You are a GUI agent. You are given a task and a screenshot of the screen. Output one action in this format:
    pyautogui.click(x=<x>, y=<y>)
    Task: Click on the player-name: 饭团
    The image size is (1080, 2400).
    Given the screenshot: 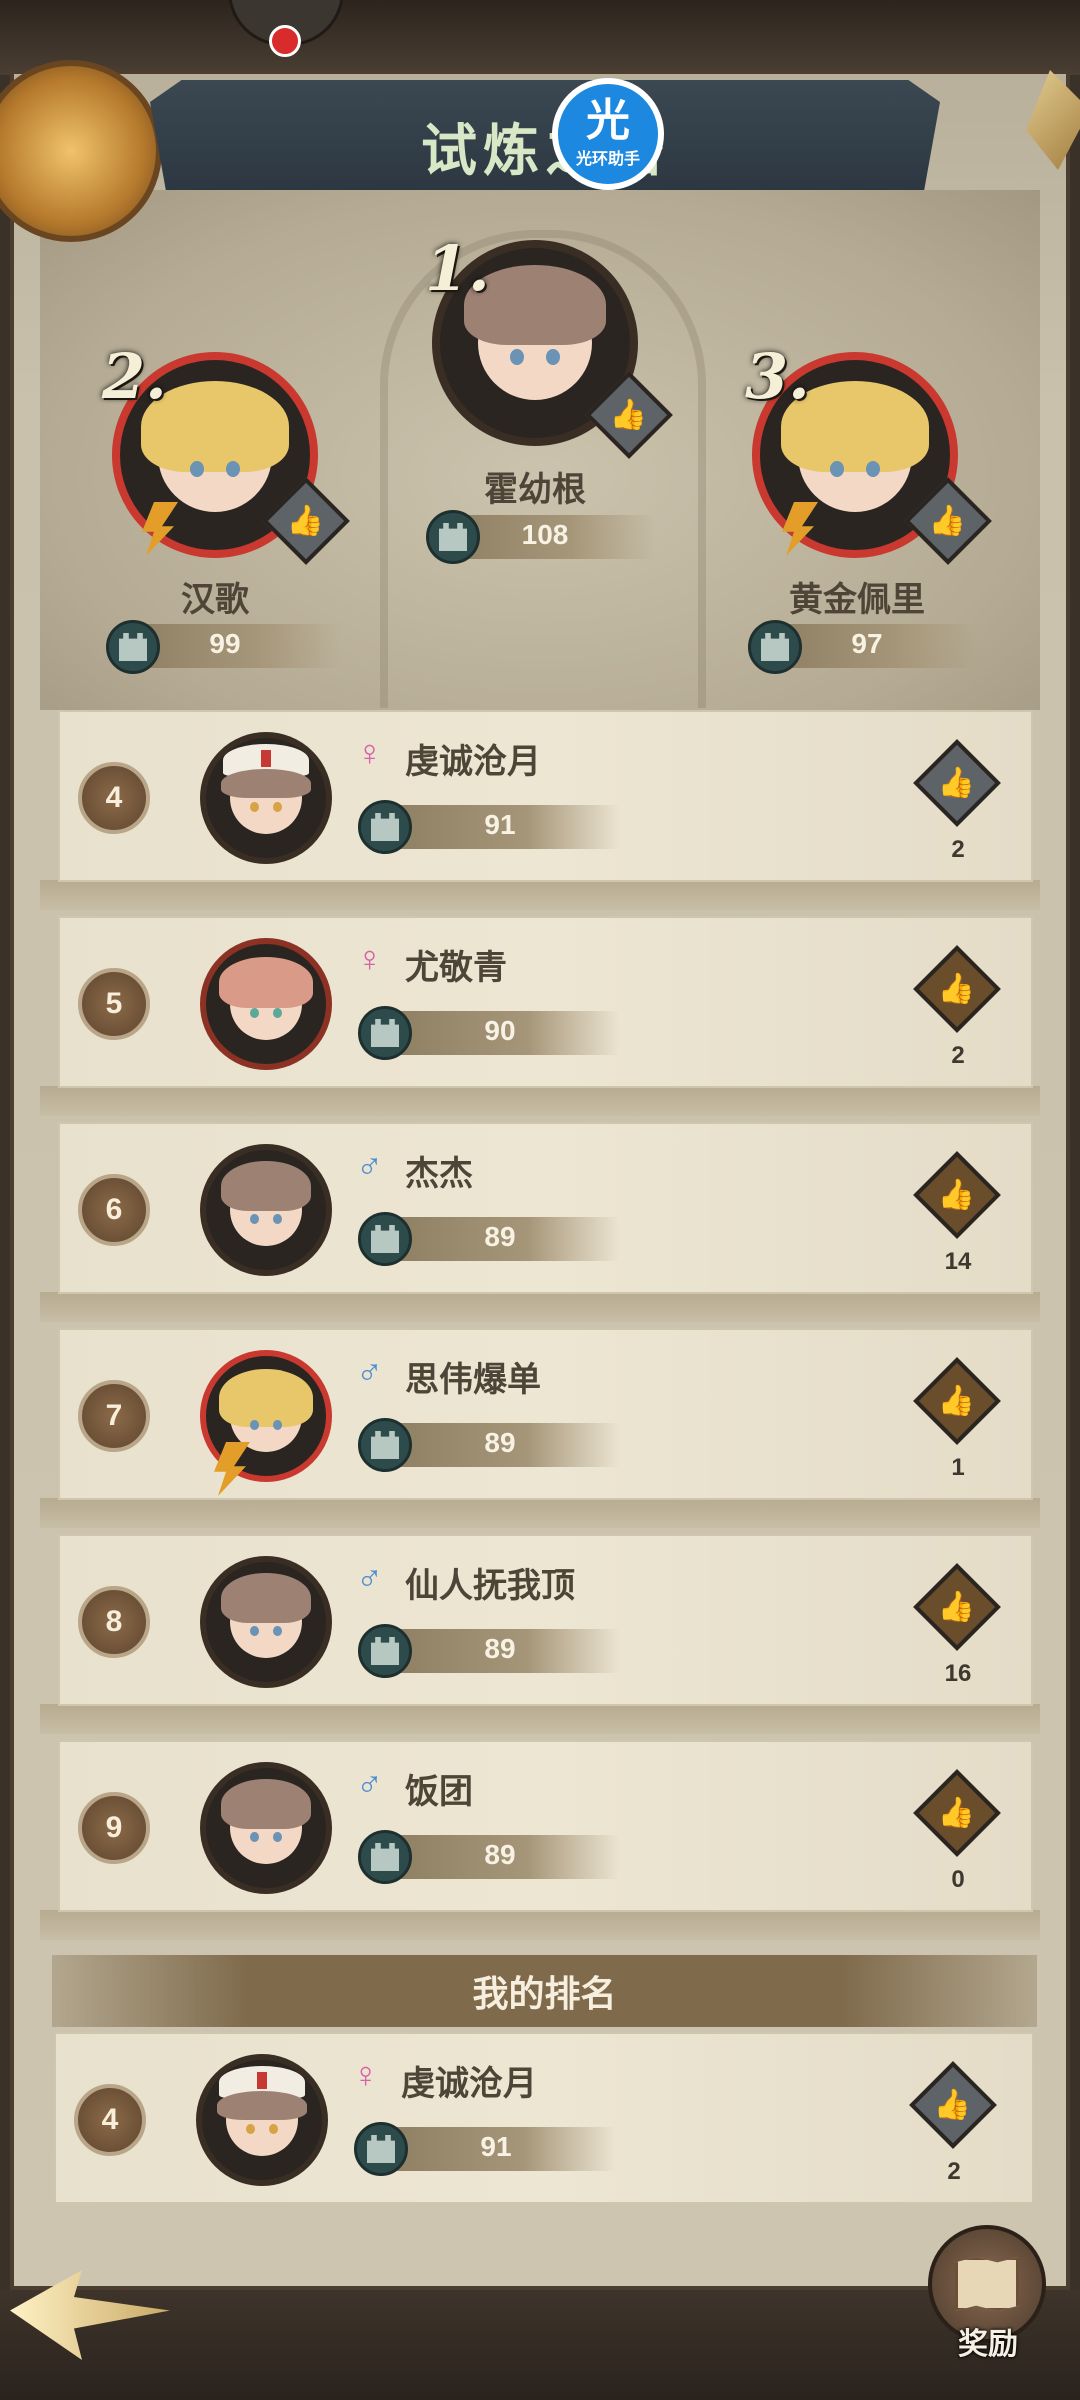 What is the action you would take?
    pyautogui.click(x=439, y=1792)
    